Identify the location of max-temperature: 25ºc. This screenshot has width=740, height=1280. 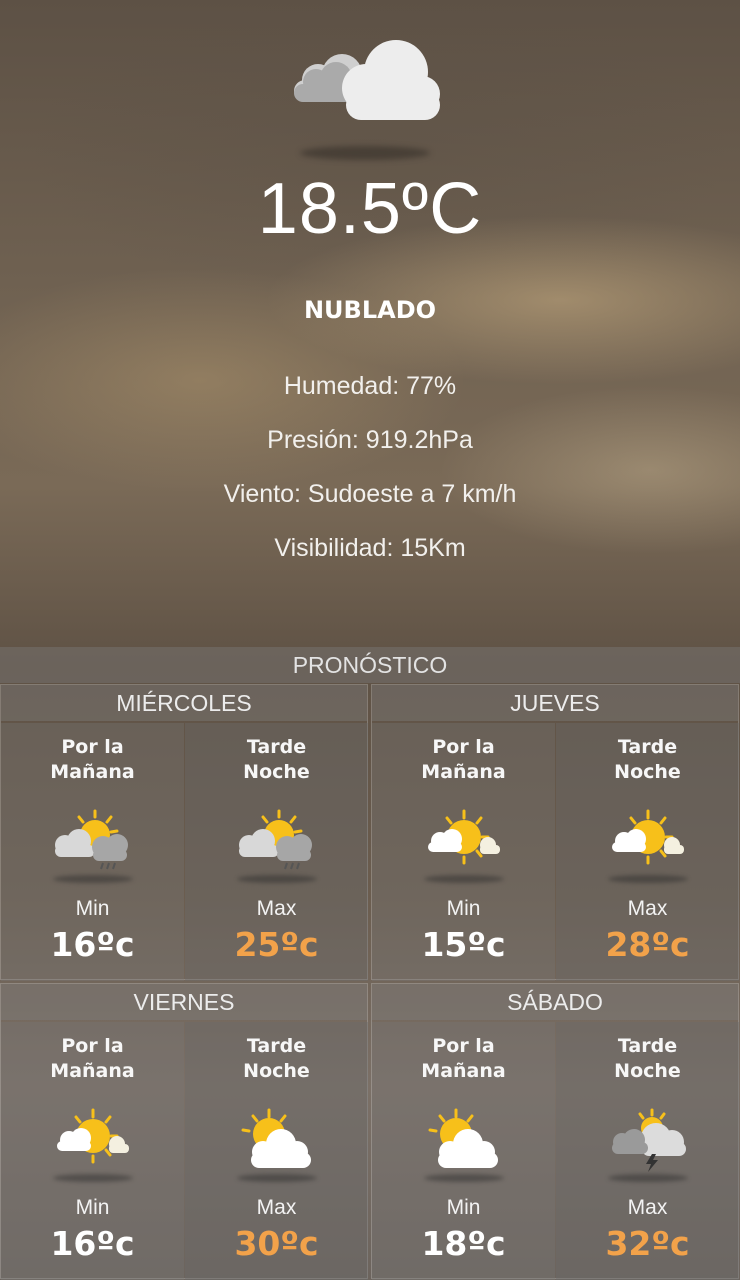
(276, 944).